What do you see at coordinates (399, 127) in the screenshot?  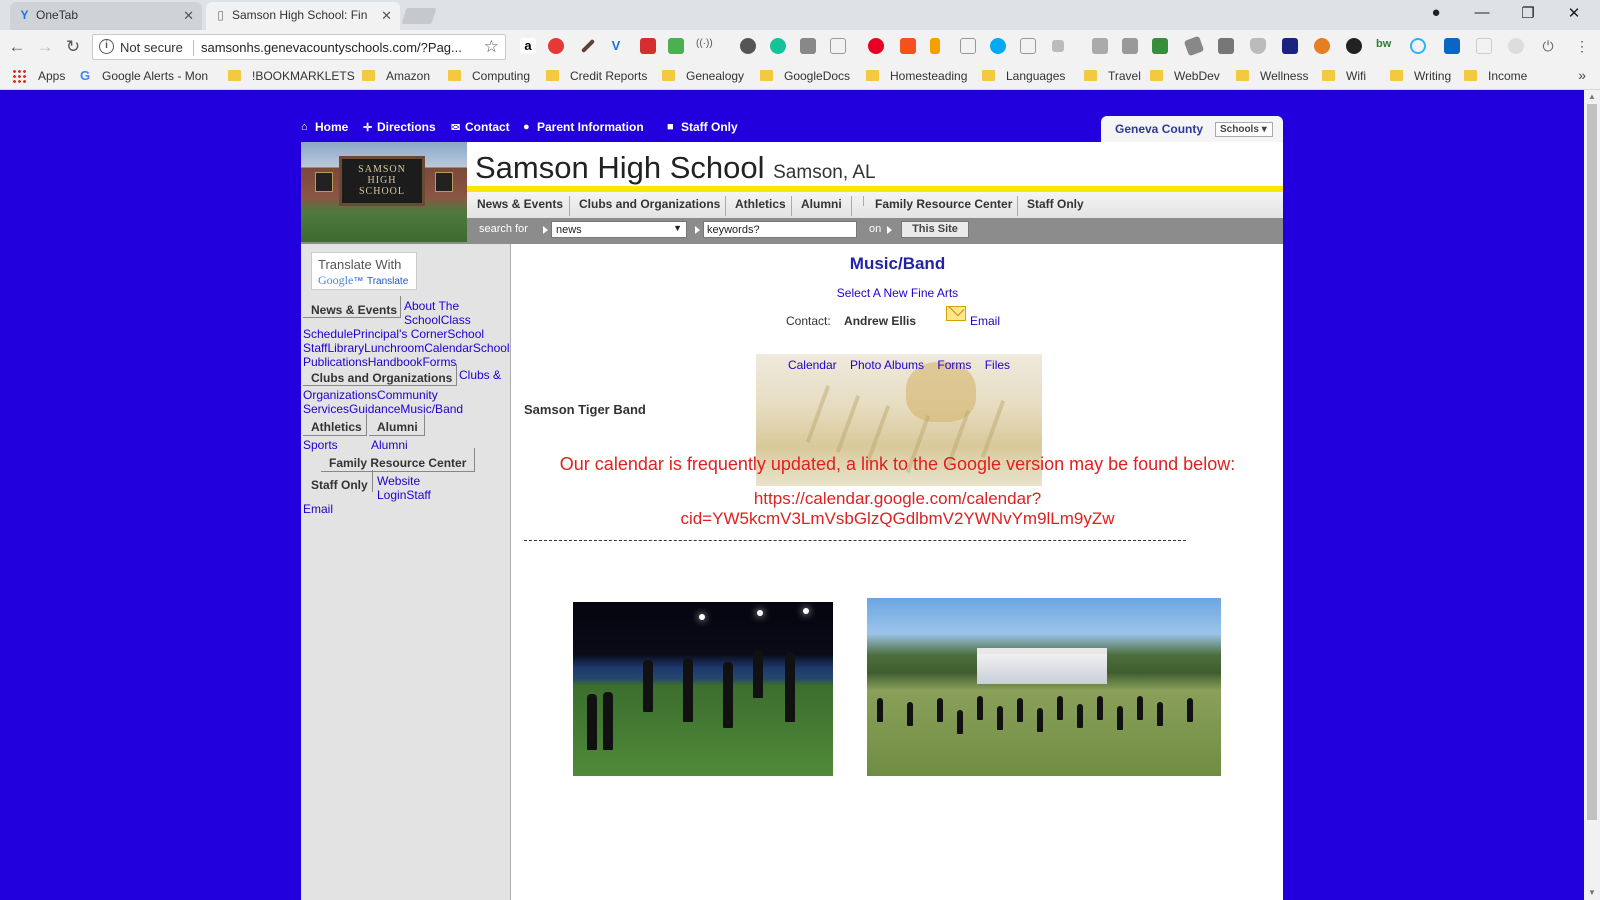 I see `nav-directions: ✛ Directions` at bounding box center [399, 127].